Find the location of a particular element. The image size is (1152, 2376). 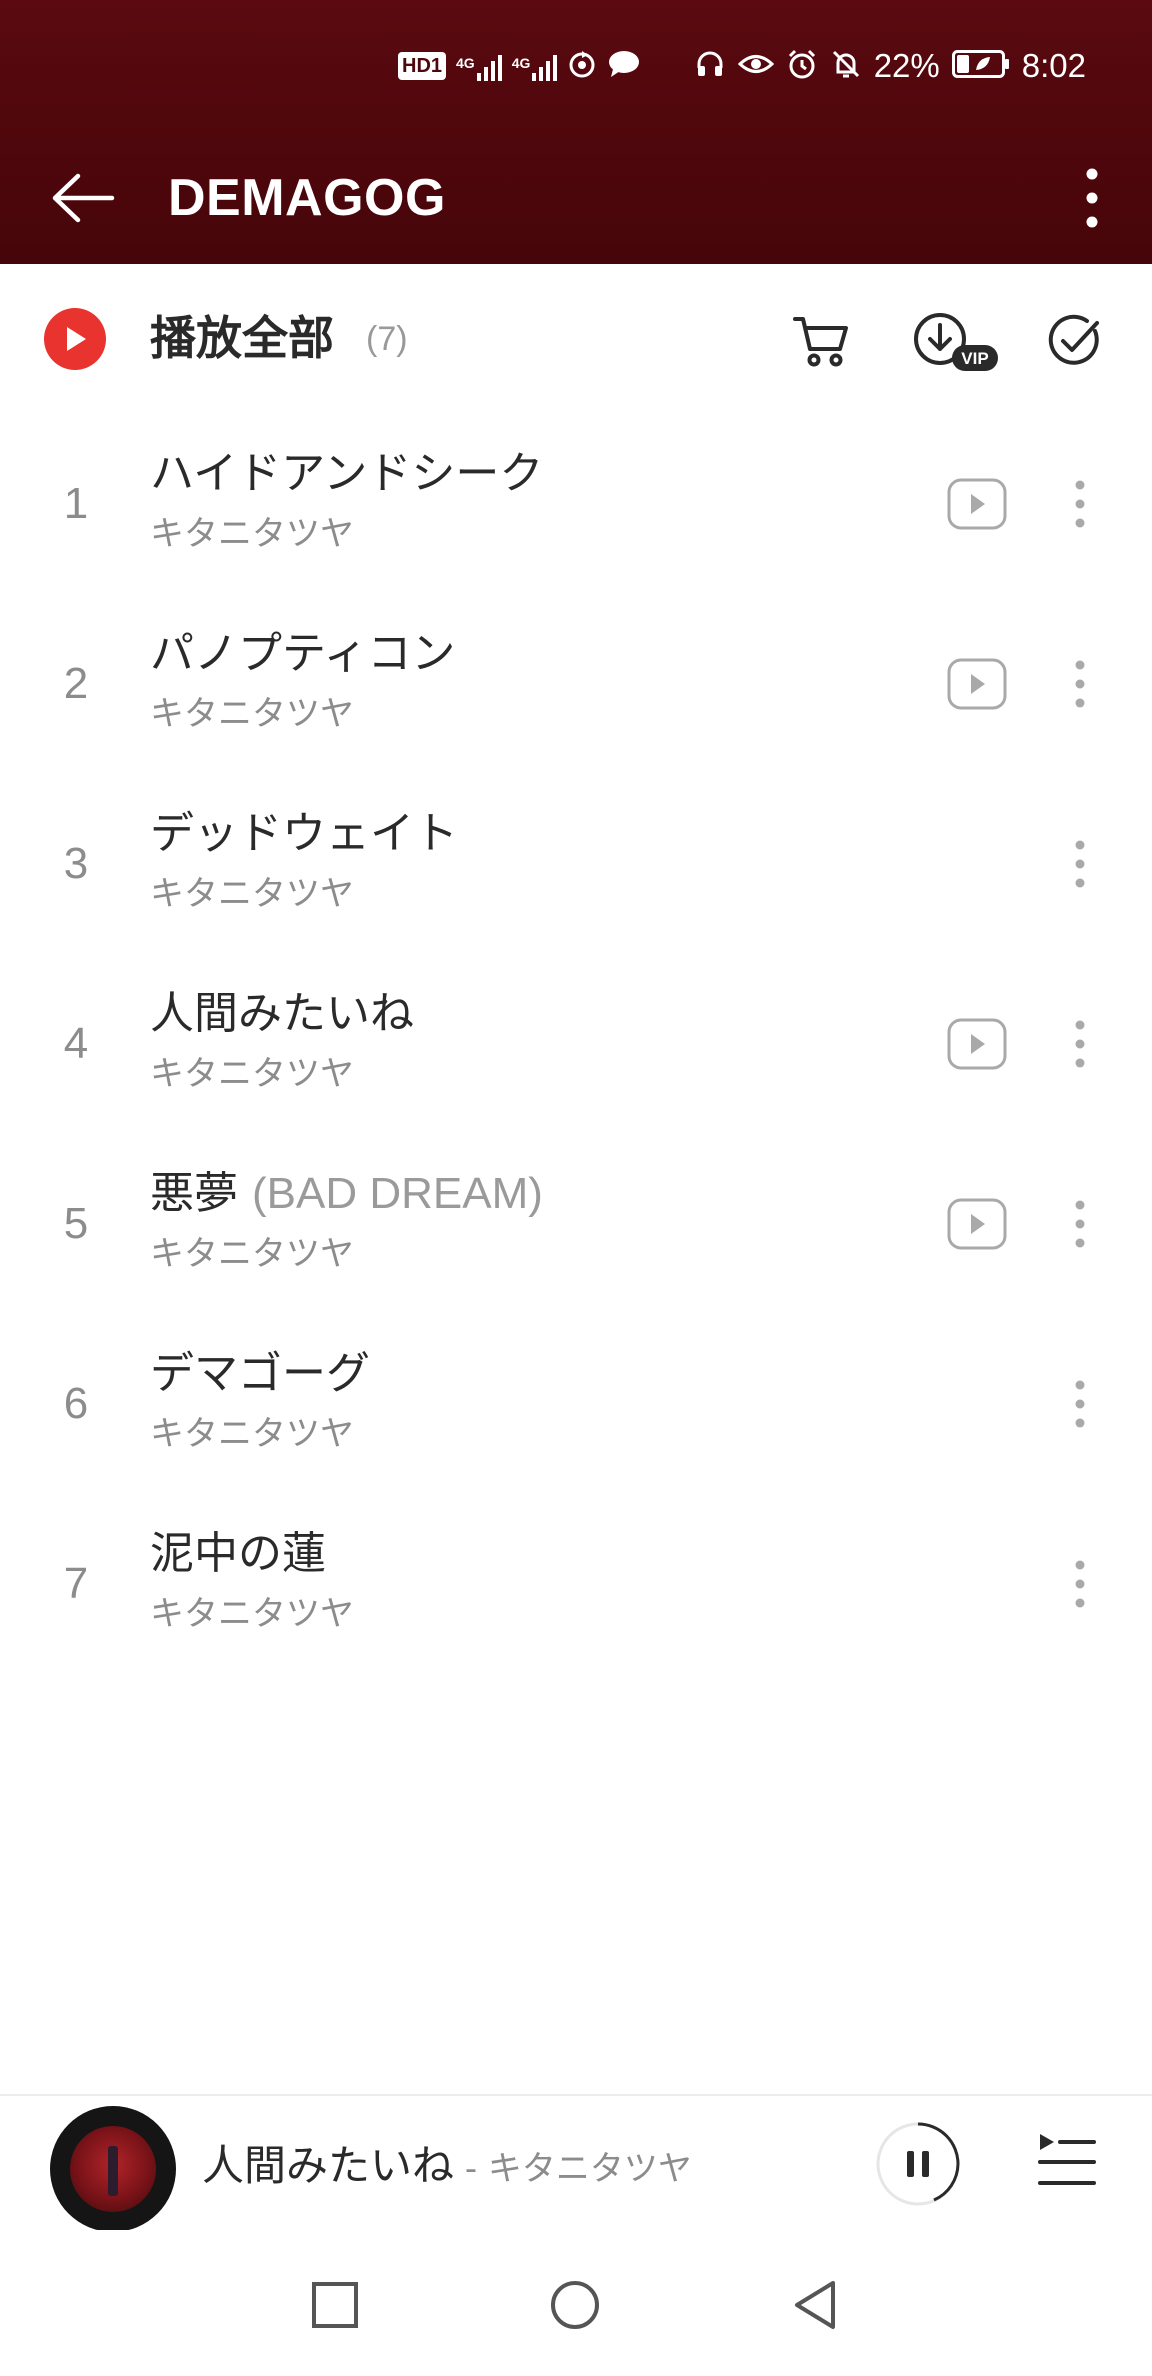

svg-text: VIP is located at coordinates (974, 358).